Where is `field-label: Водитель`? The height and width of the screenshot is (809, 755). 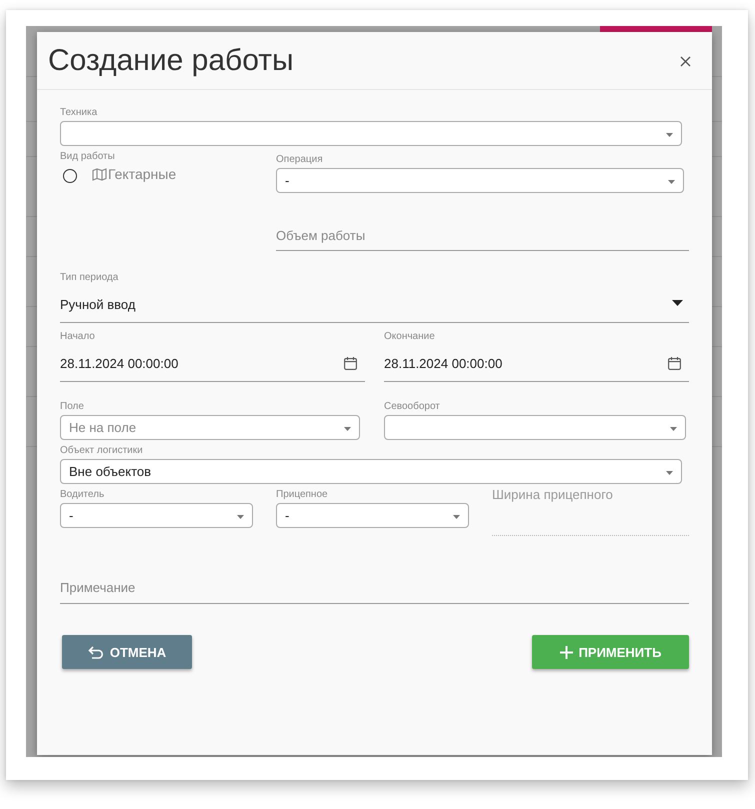
field-label: Водитель is located at coordinates (83, 494).